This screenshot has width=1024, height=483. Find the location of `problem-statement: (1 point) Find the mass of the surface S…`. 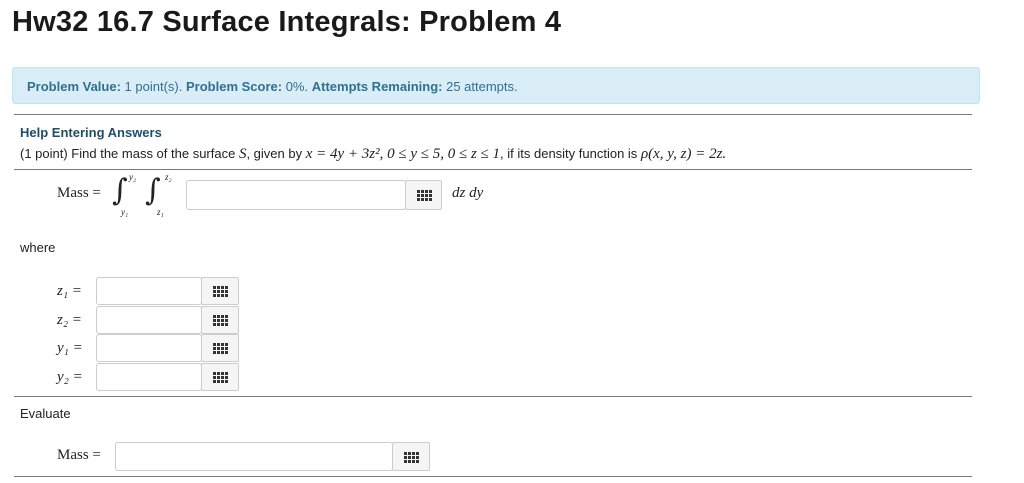

problem-statement: (1 point) Find the mass of the surface S… is located at coordinates (373, 154).